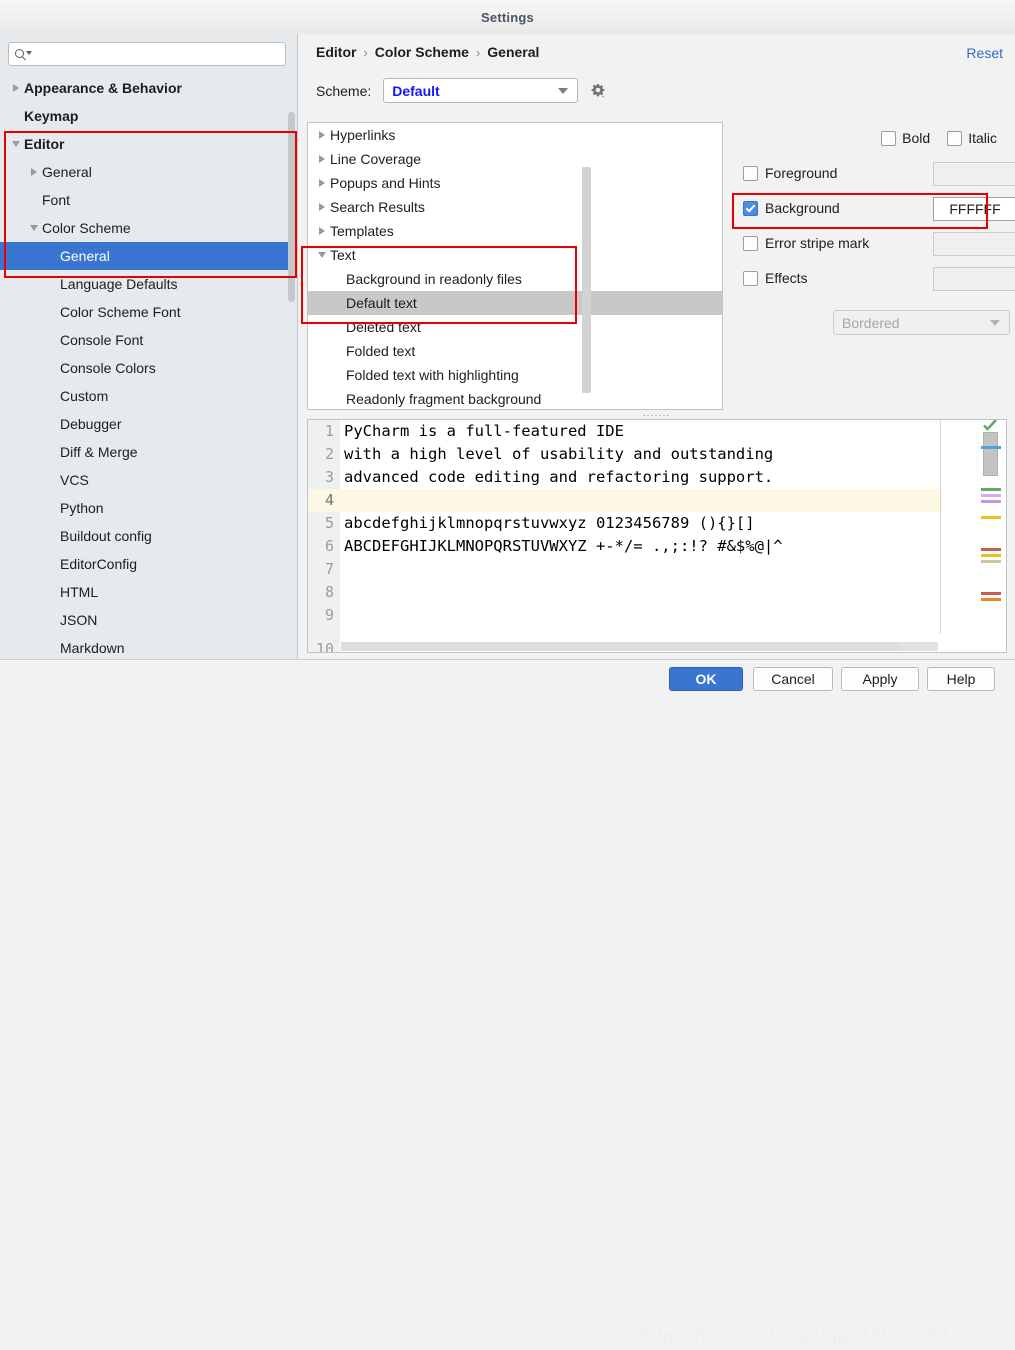  Describe the element at coordinates (148, 116) in the screenshot. I see `sidebar-item-keymap: Keymap` at that location.